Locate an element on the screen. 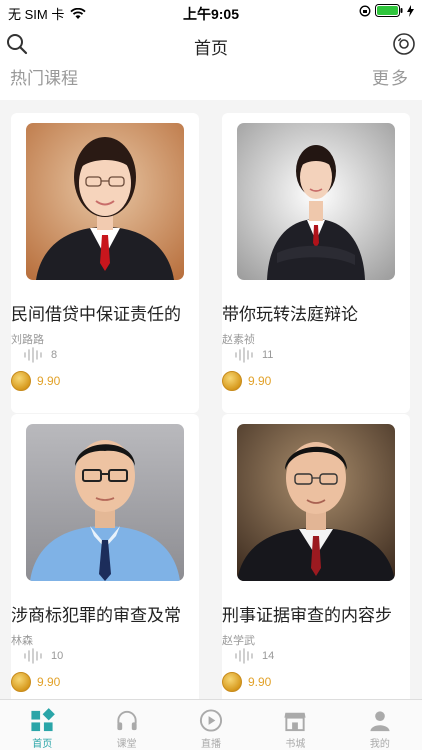 The height and width of the screenshot is (750, 422). course-title: 民间借贷中保证责任的 is located at coordinates (96, 314).